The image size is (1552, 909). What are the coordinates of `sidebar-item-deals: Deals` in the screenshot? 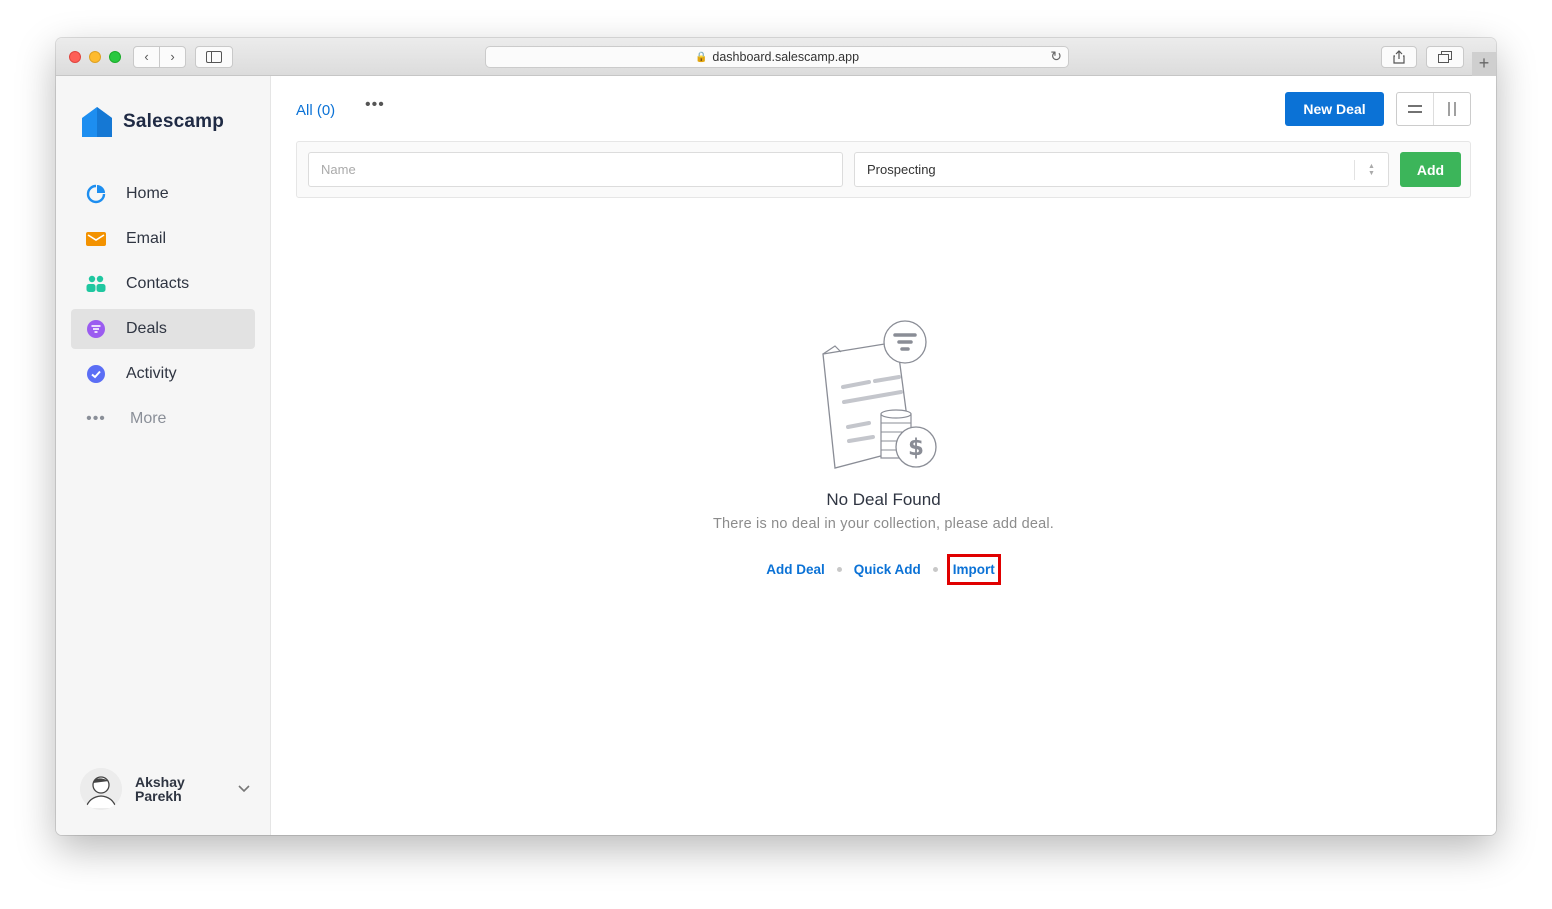 It's located at (163, 329).